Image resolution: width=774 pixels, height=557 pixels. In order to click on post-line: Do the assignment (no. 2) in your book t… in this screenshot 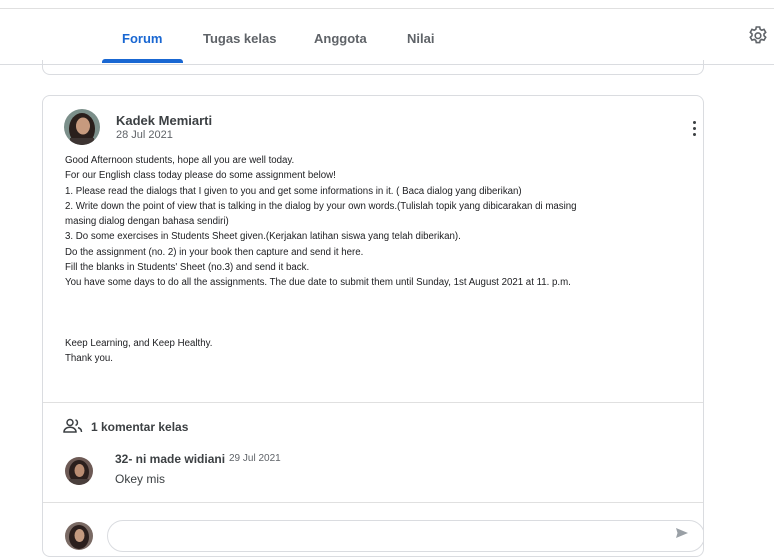, I will do `click(214, 252)`.